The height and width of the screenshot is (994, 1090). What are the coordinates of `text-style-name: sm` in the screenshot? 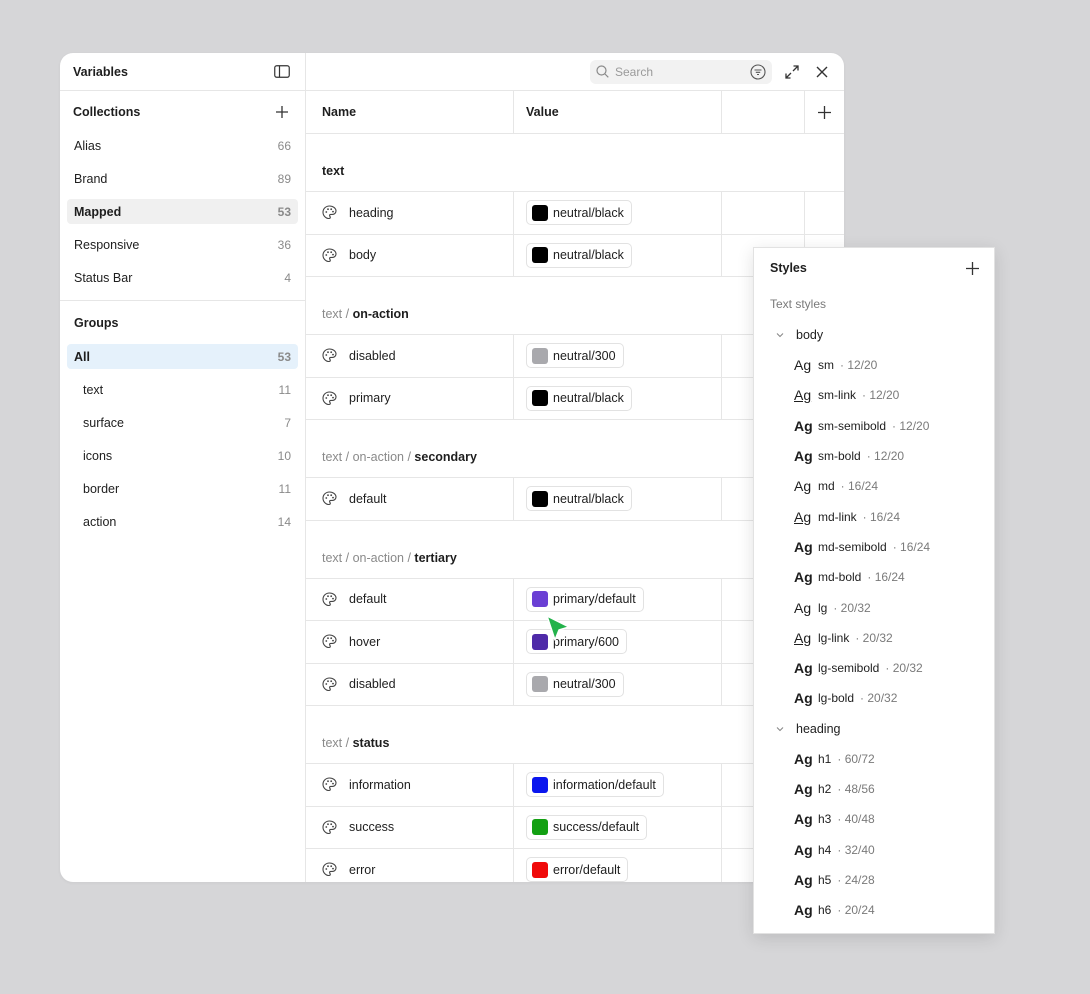 It's located at (826, 365).